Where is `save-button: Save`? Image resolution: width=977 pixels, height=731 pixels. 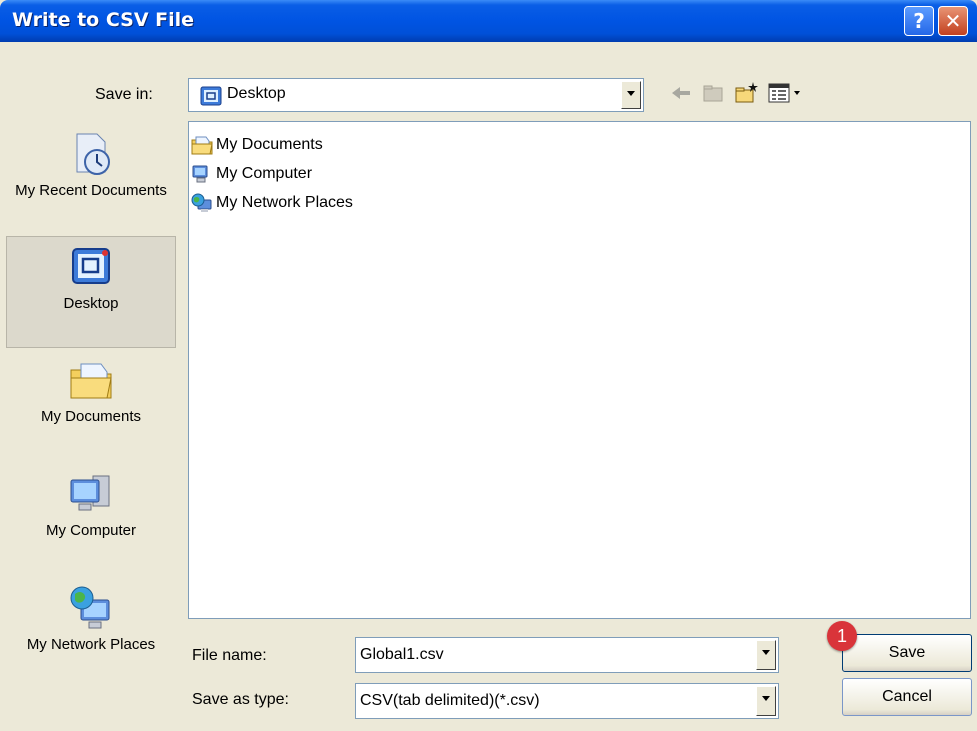 save-button: Save is located at coordinates (907, 653).